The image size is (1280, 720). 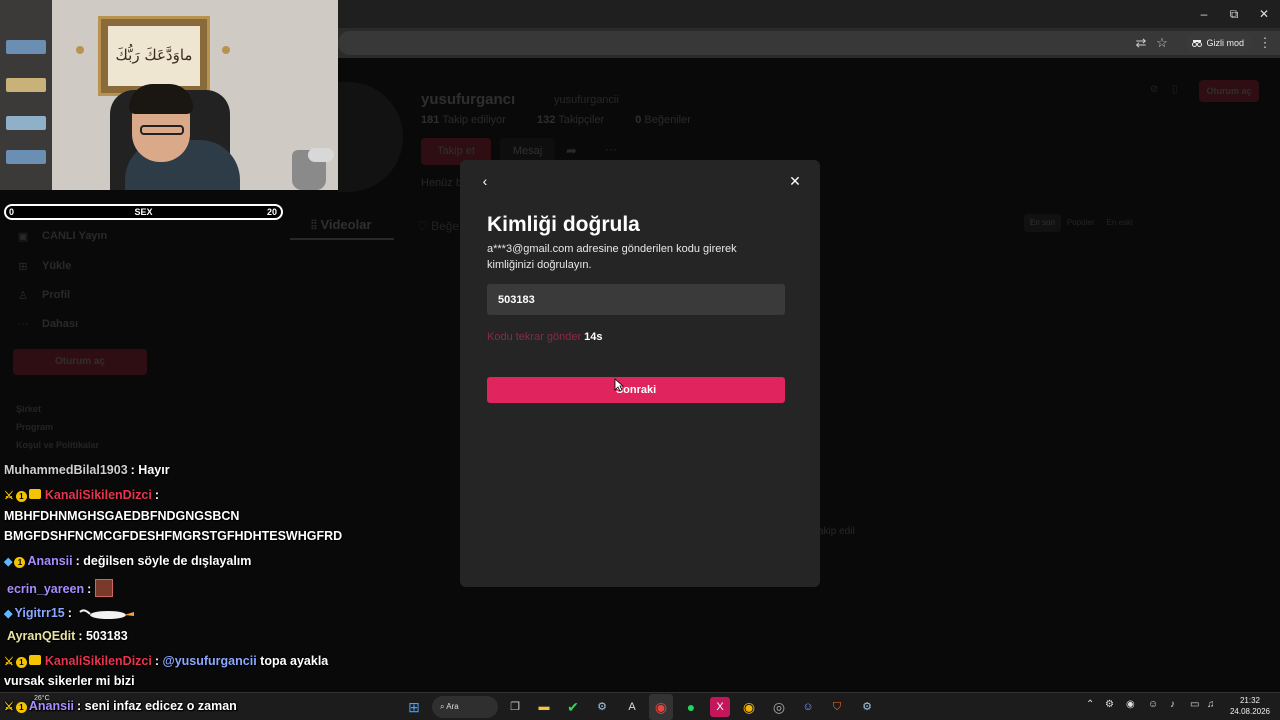 What do you see at coordinates (534, 337) in the screenshot?
I see `resend-code-link: Kodu tekrar gönder` at bounding box center [534, 337].